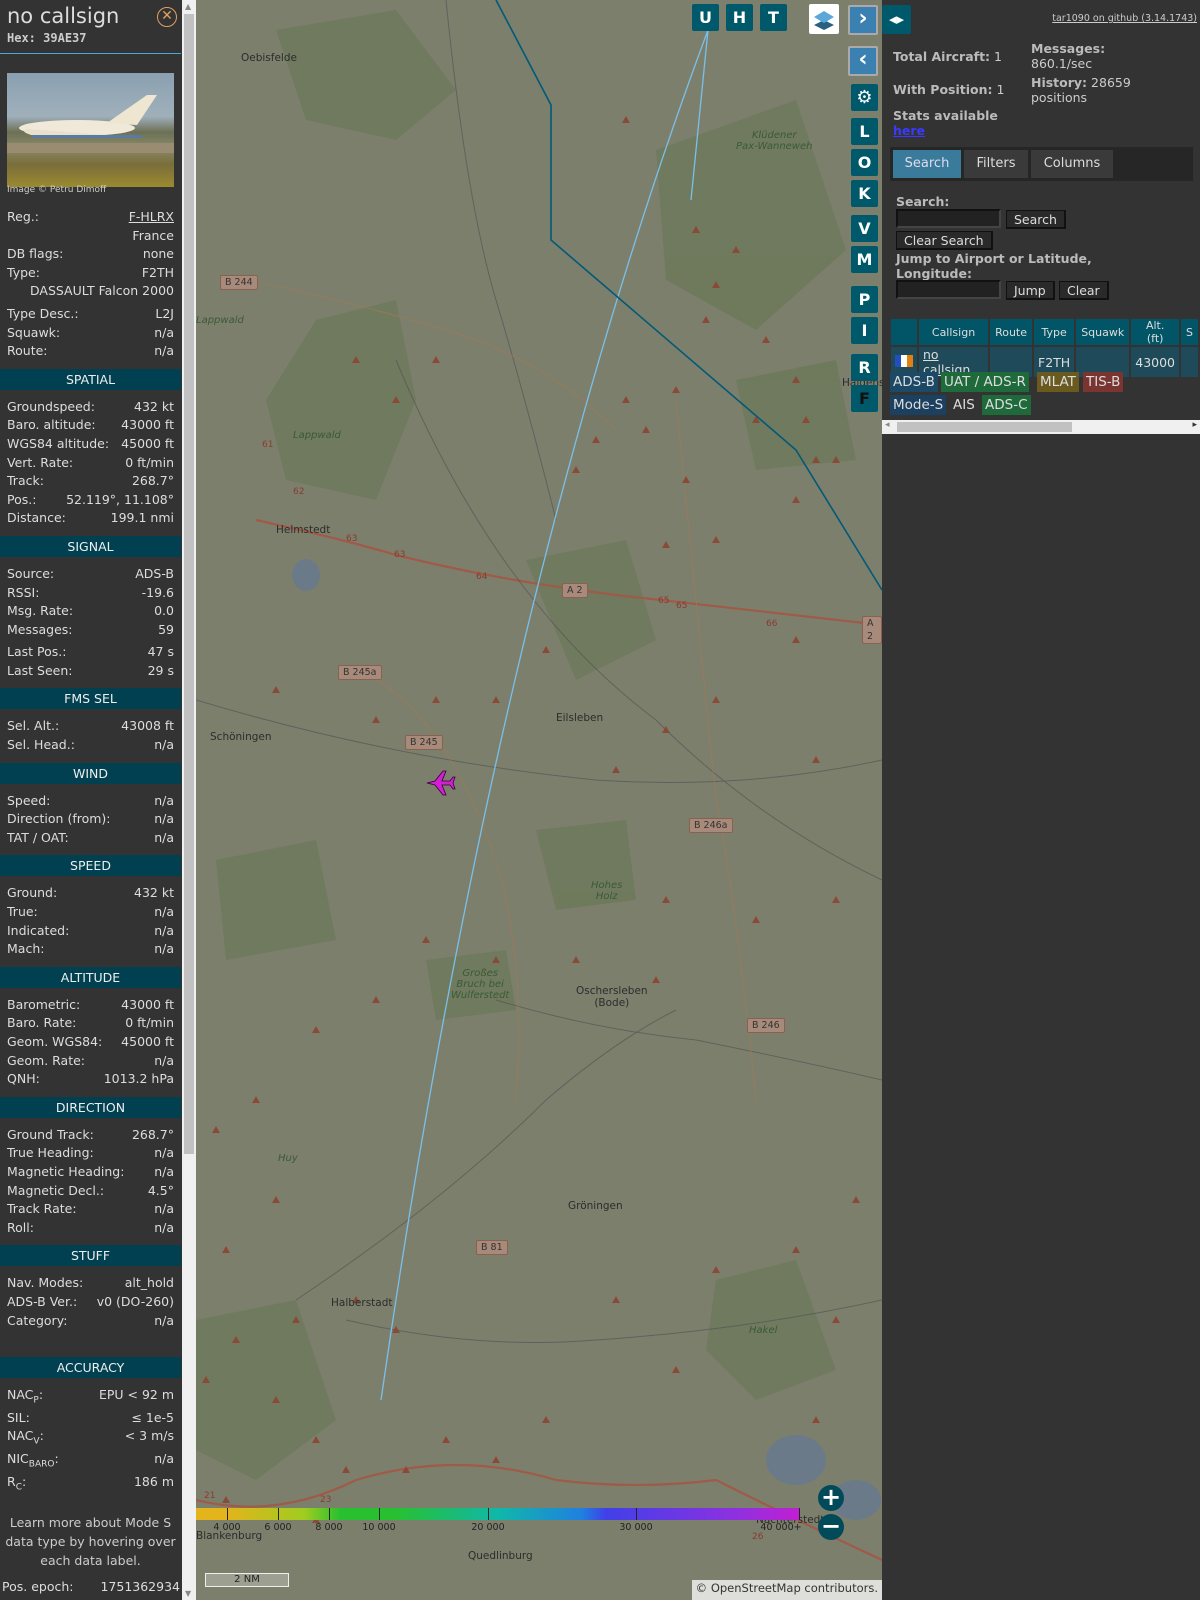 The image size is (1200, 1600). What do you see at coordinates (43, 314) in the screenshot?
I see `detail-label: Type Desc.:` at bounding box center [43, 314].